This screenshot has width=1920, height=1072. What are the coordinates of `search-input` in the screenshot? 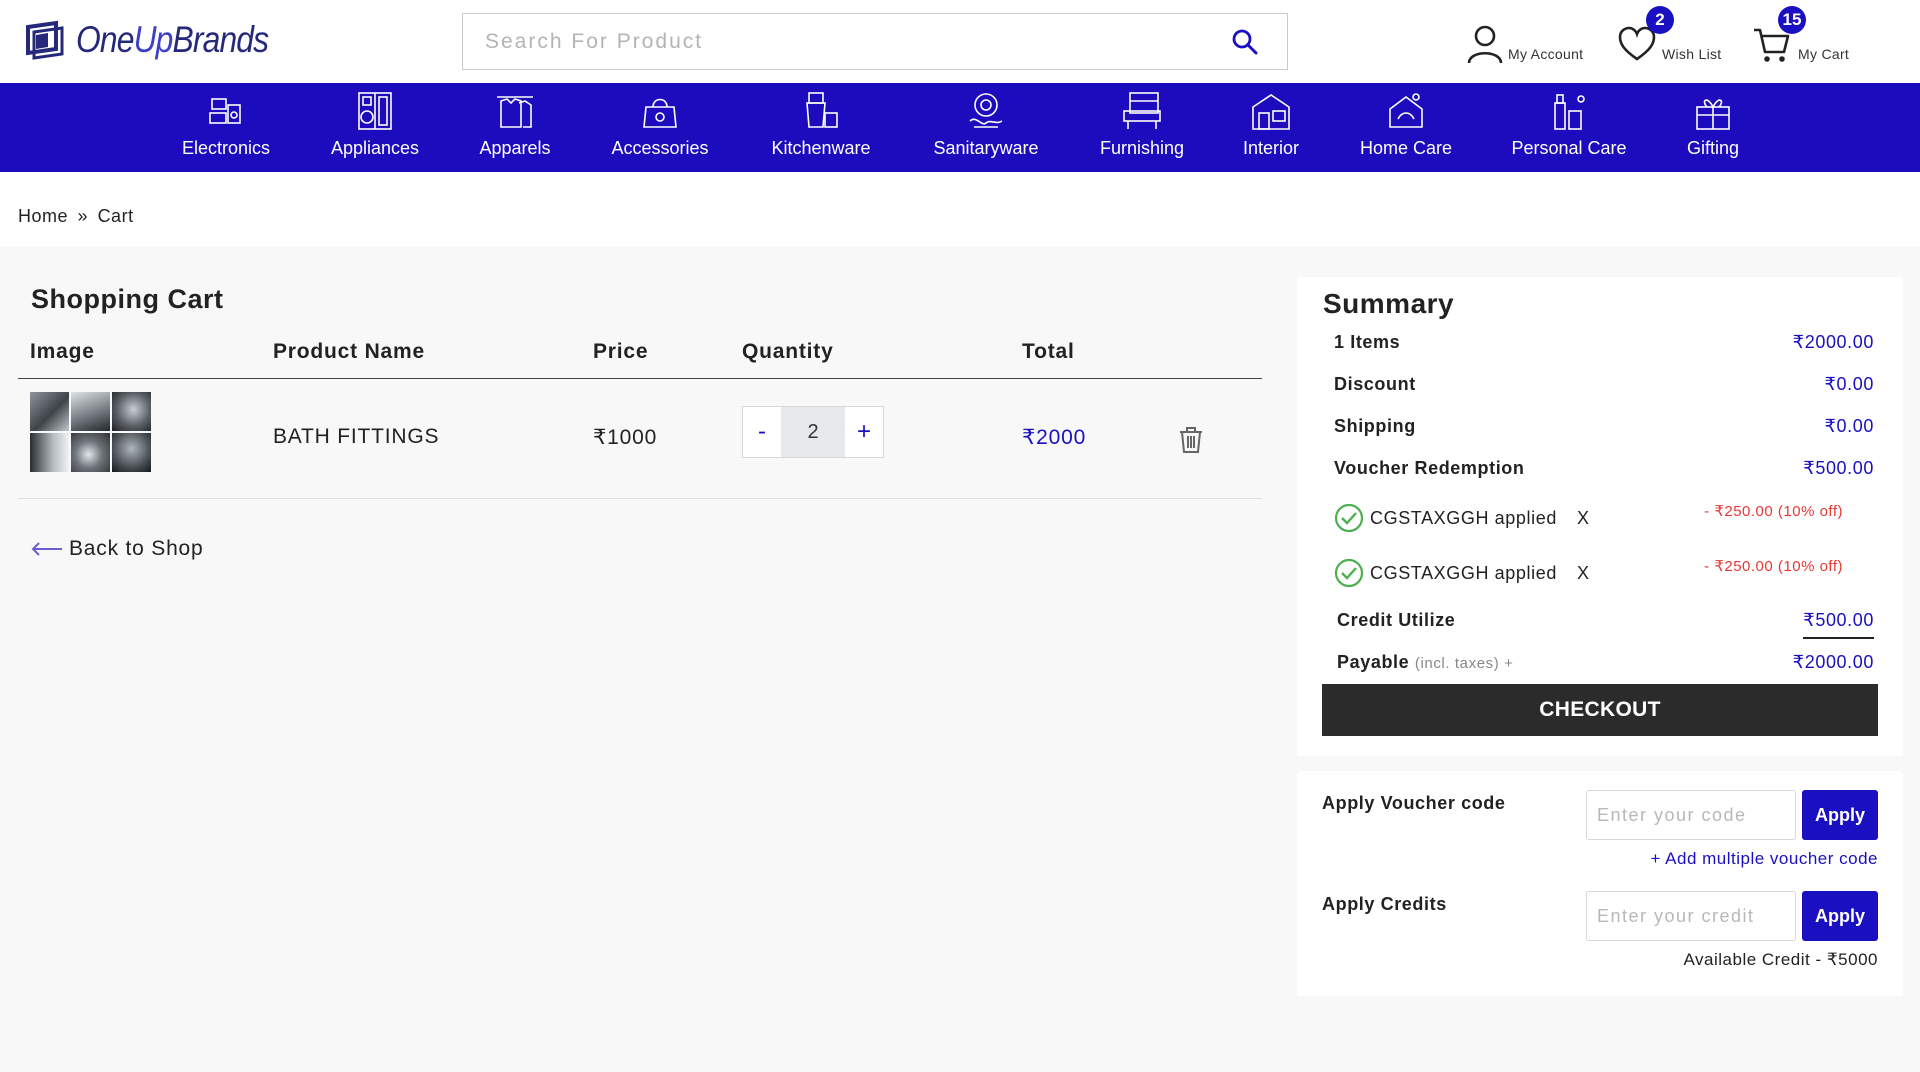 It's located at (843, 41).